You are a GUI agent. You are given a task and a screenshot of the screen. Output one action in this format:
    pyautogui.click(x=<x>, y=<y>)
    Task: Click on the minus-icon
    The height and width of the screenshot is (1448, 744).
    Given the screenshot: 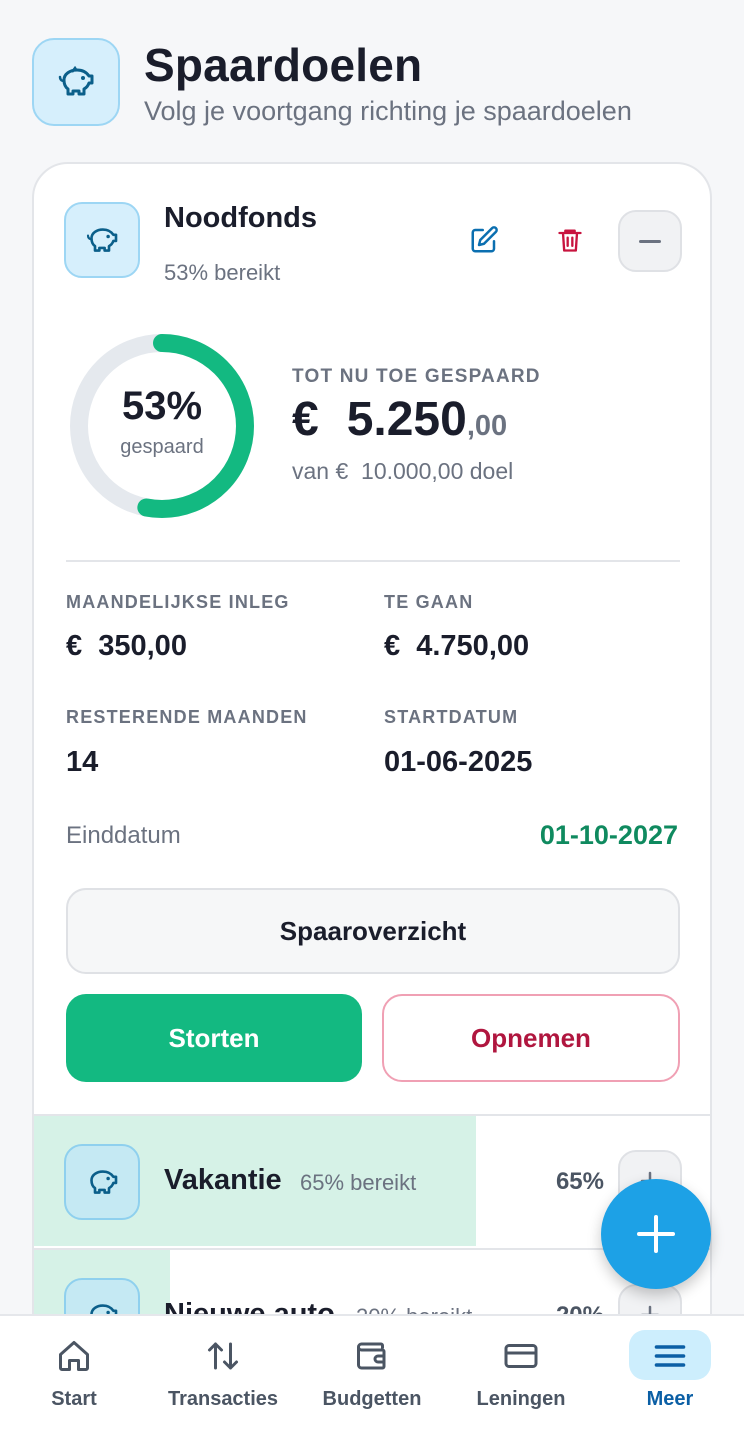 What is the action you would take?
    pyautogui.click(x=650, y=241)
    